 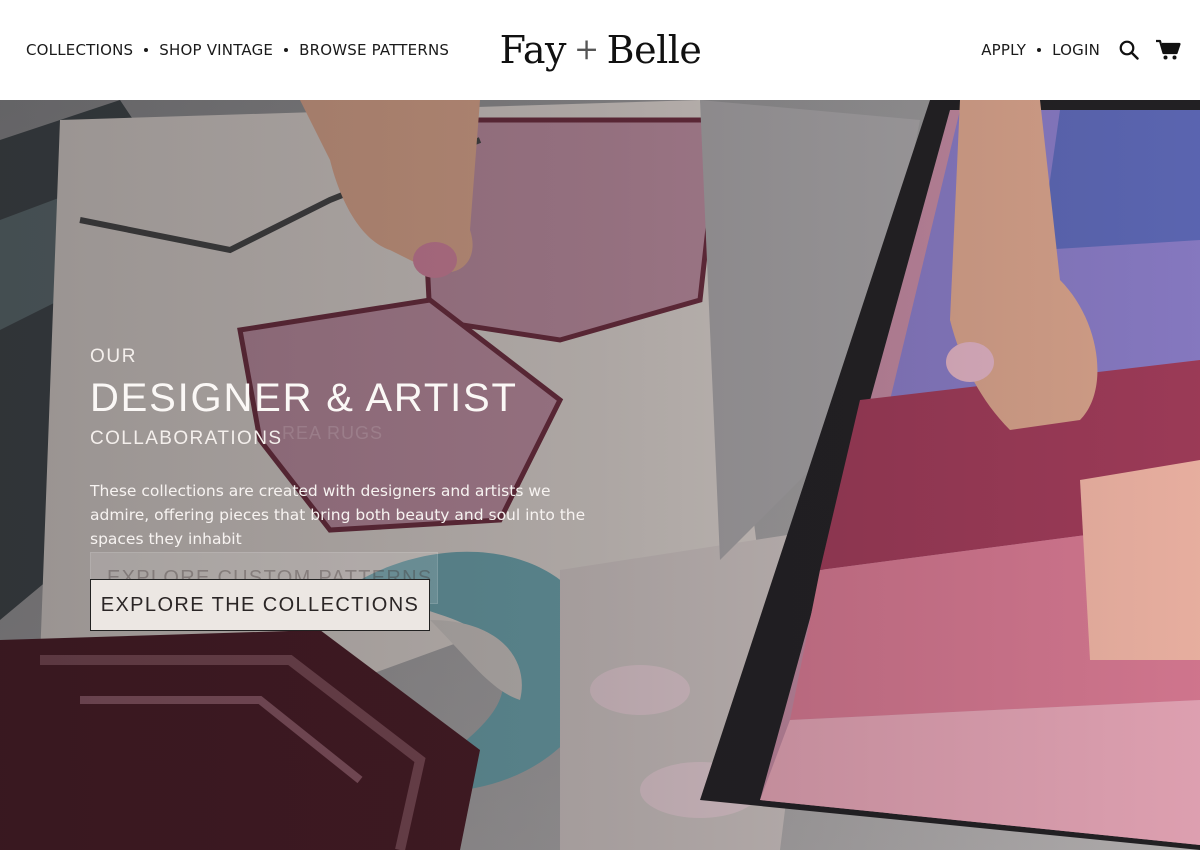 I want to click on hero-subline: COLLABORATIONS, so click(x=186, y=438).